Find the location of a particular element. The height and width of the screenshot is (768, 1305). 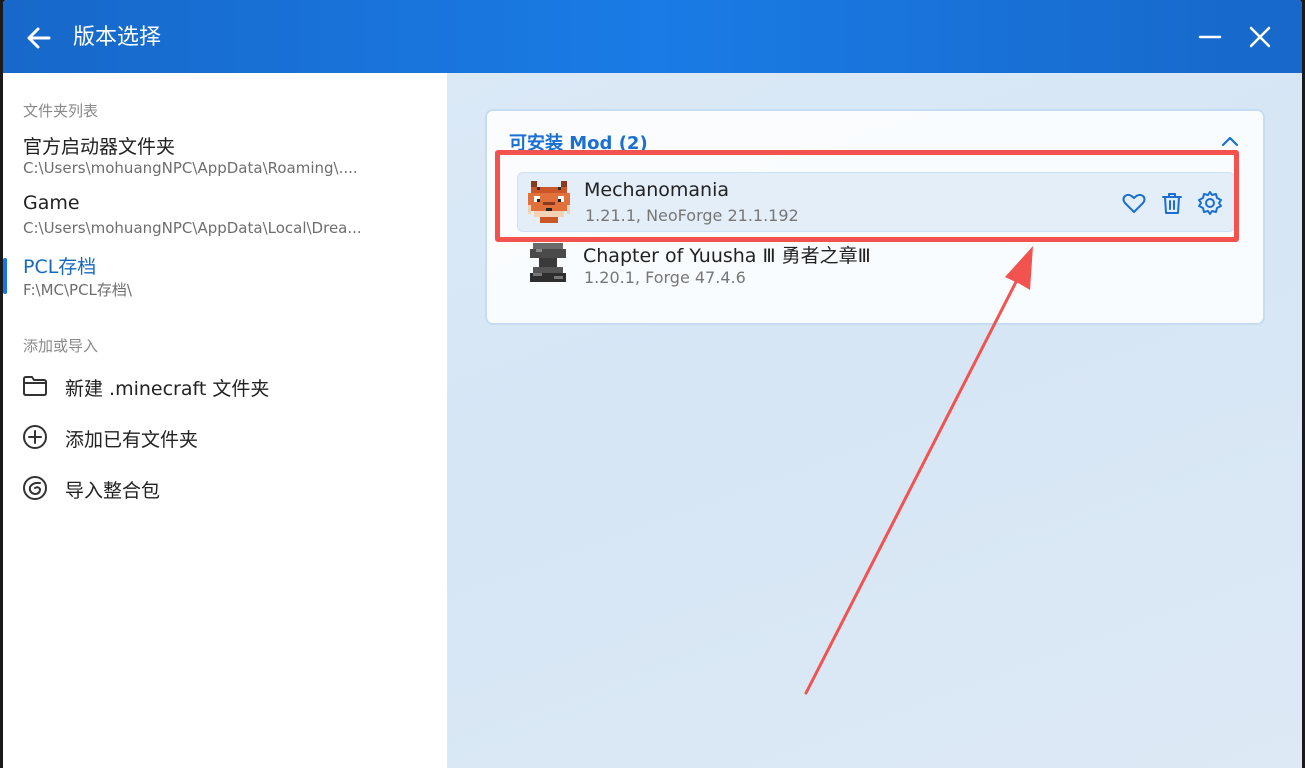

action-label: 新建 .minecraft 文件夹 is located at coordinates (167, 389).